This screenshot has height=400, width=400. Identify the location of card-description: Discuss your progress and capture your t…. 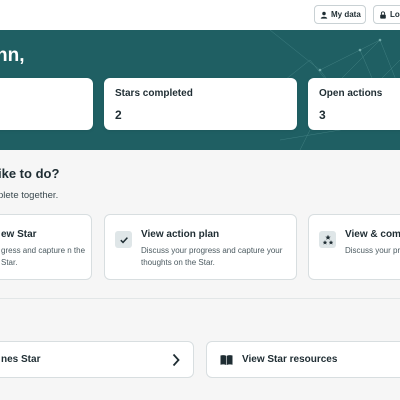
(212, 256).